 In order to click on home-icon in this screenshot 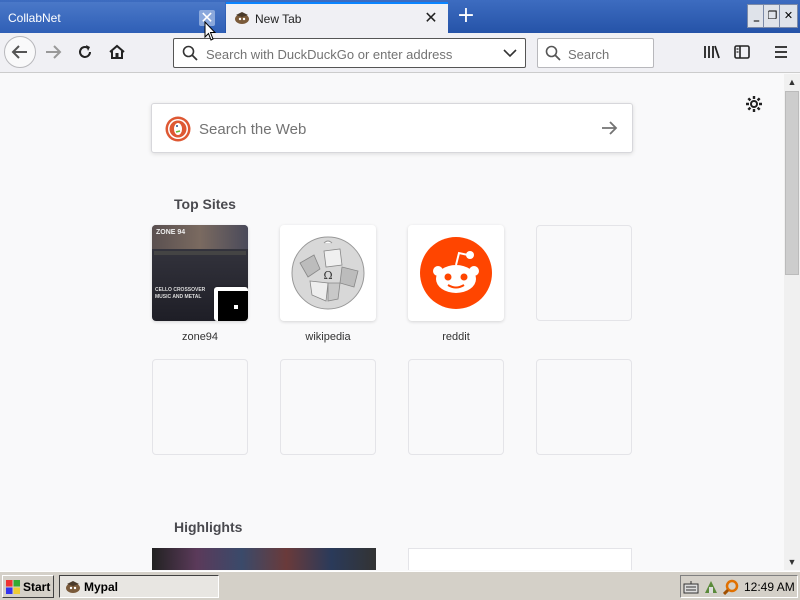, I will do `click(117, 51)`.